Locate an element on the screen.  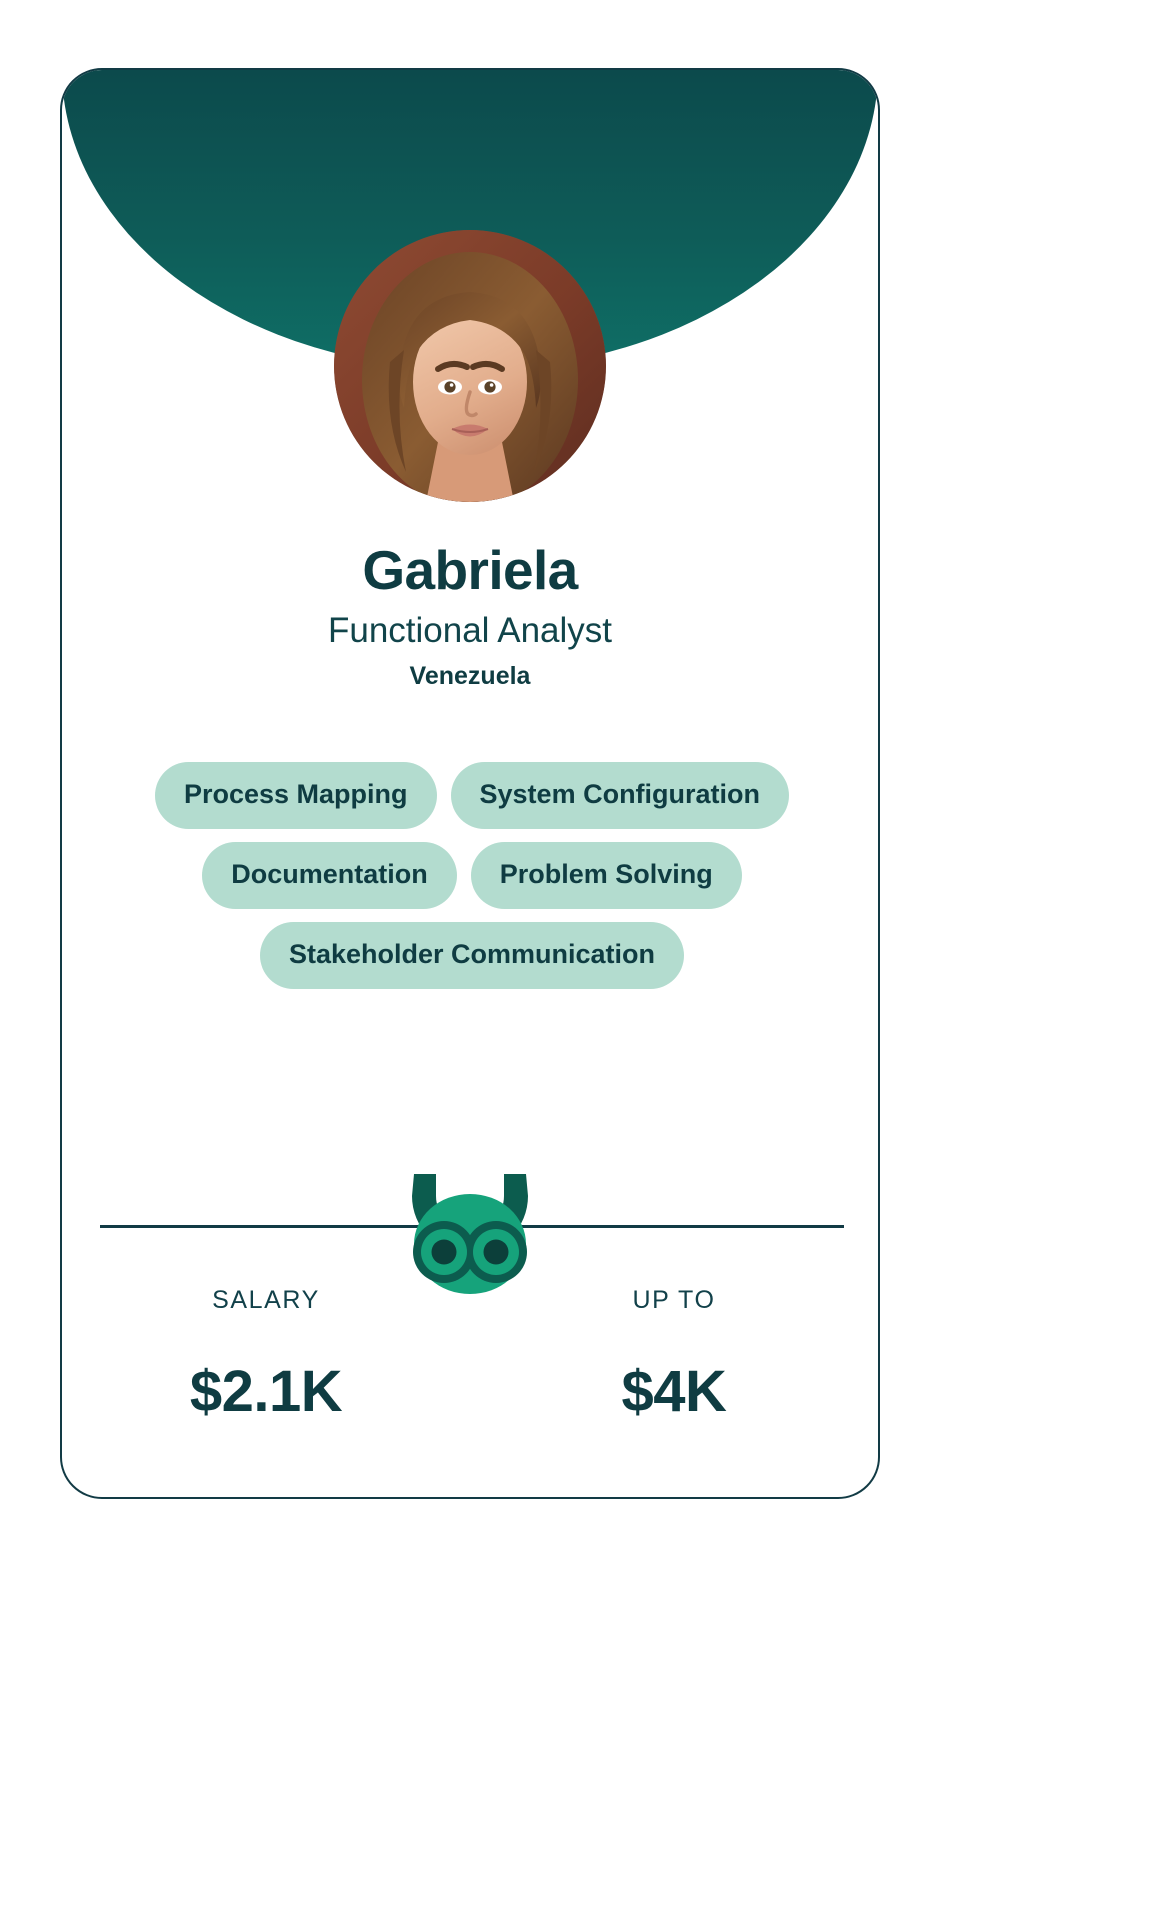
skill-tag: Problem Solving is located at coordinates (606, 875).